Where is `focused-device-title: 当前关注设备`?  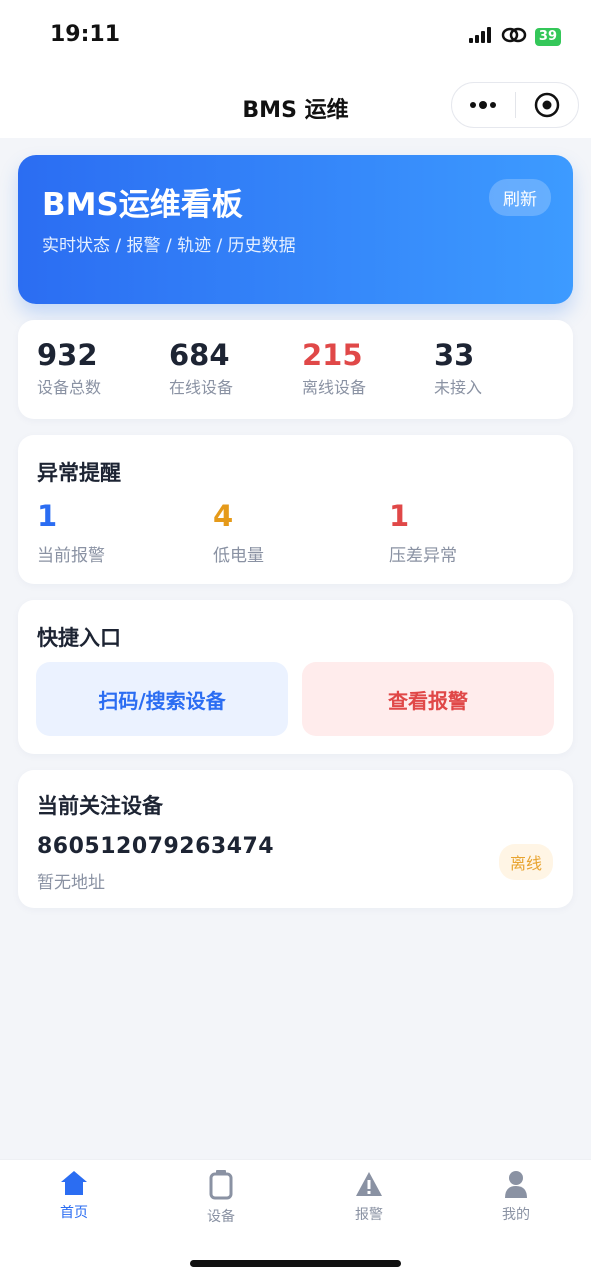
focused-device-title: 当前关注设备 is located at coordinates (100, 806).